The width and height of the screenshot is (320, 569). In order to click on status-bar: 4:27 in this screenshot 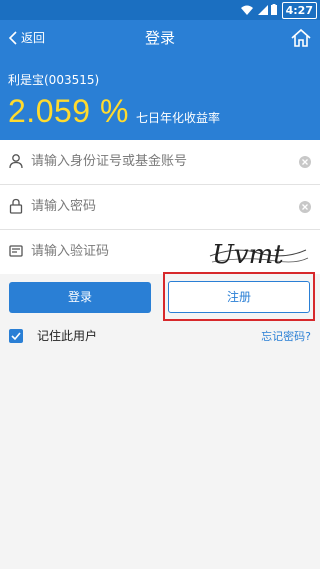, I will do `click(160, 10)`.